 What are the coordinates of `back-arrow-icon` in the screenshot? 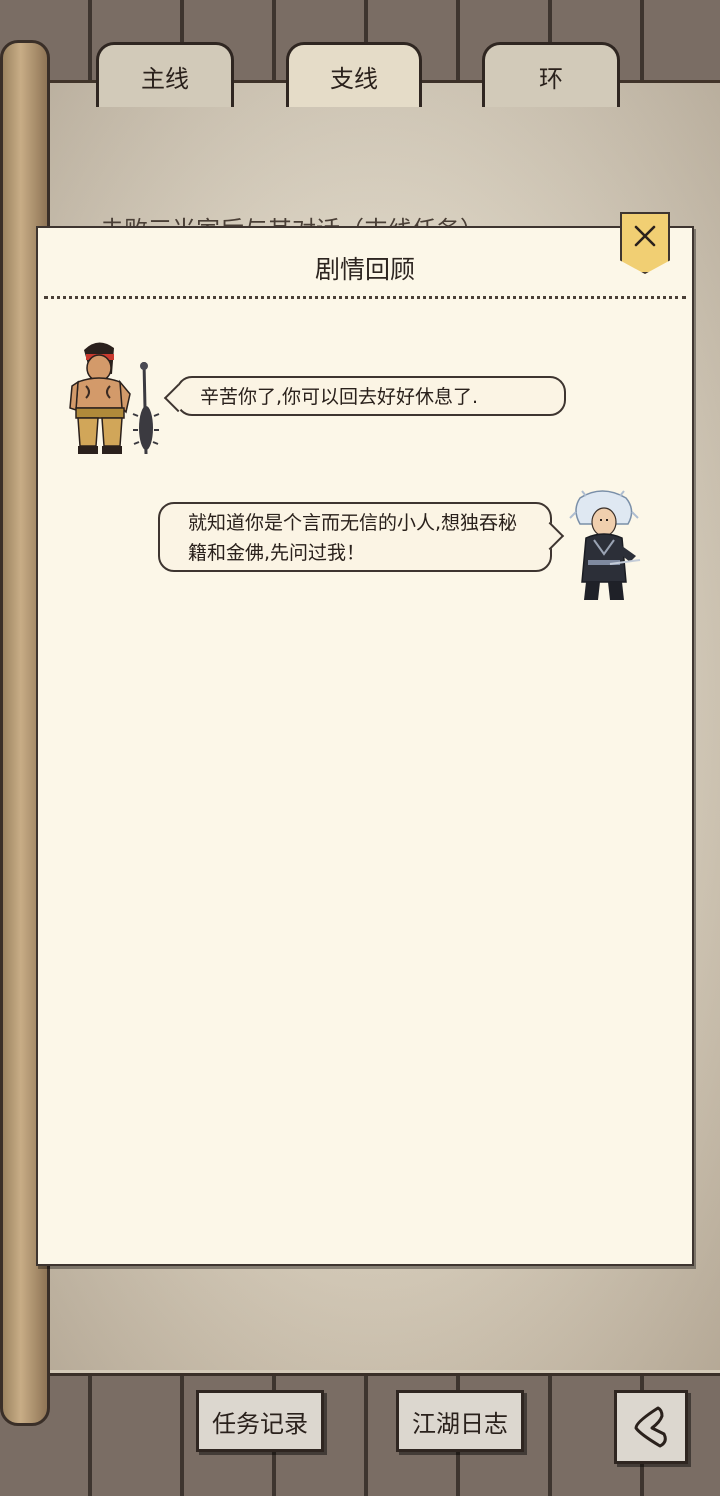 It's located at (650, 1427).